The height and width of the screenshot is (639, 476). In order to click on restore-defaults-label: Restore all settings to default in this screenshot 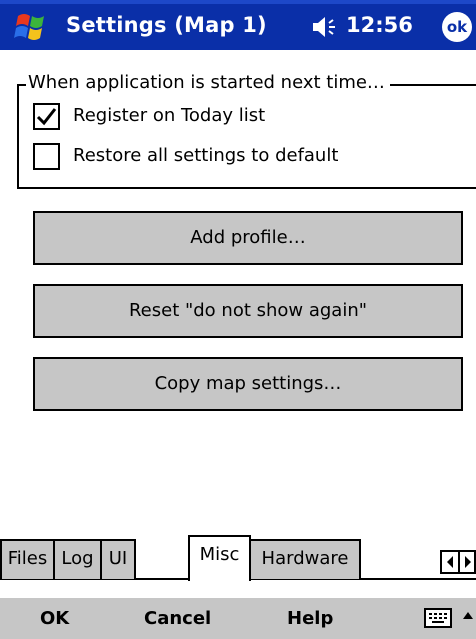, I will do `click(206, 155)`.